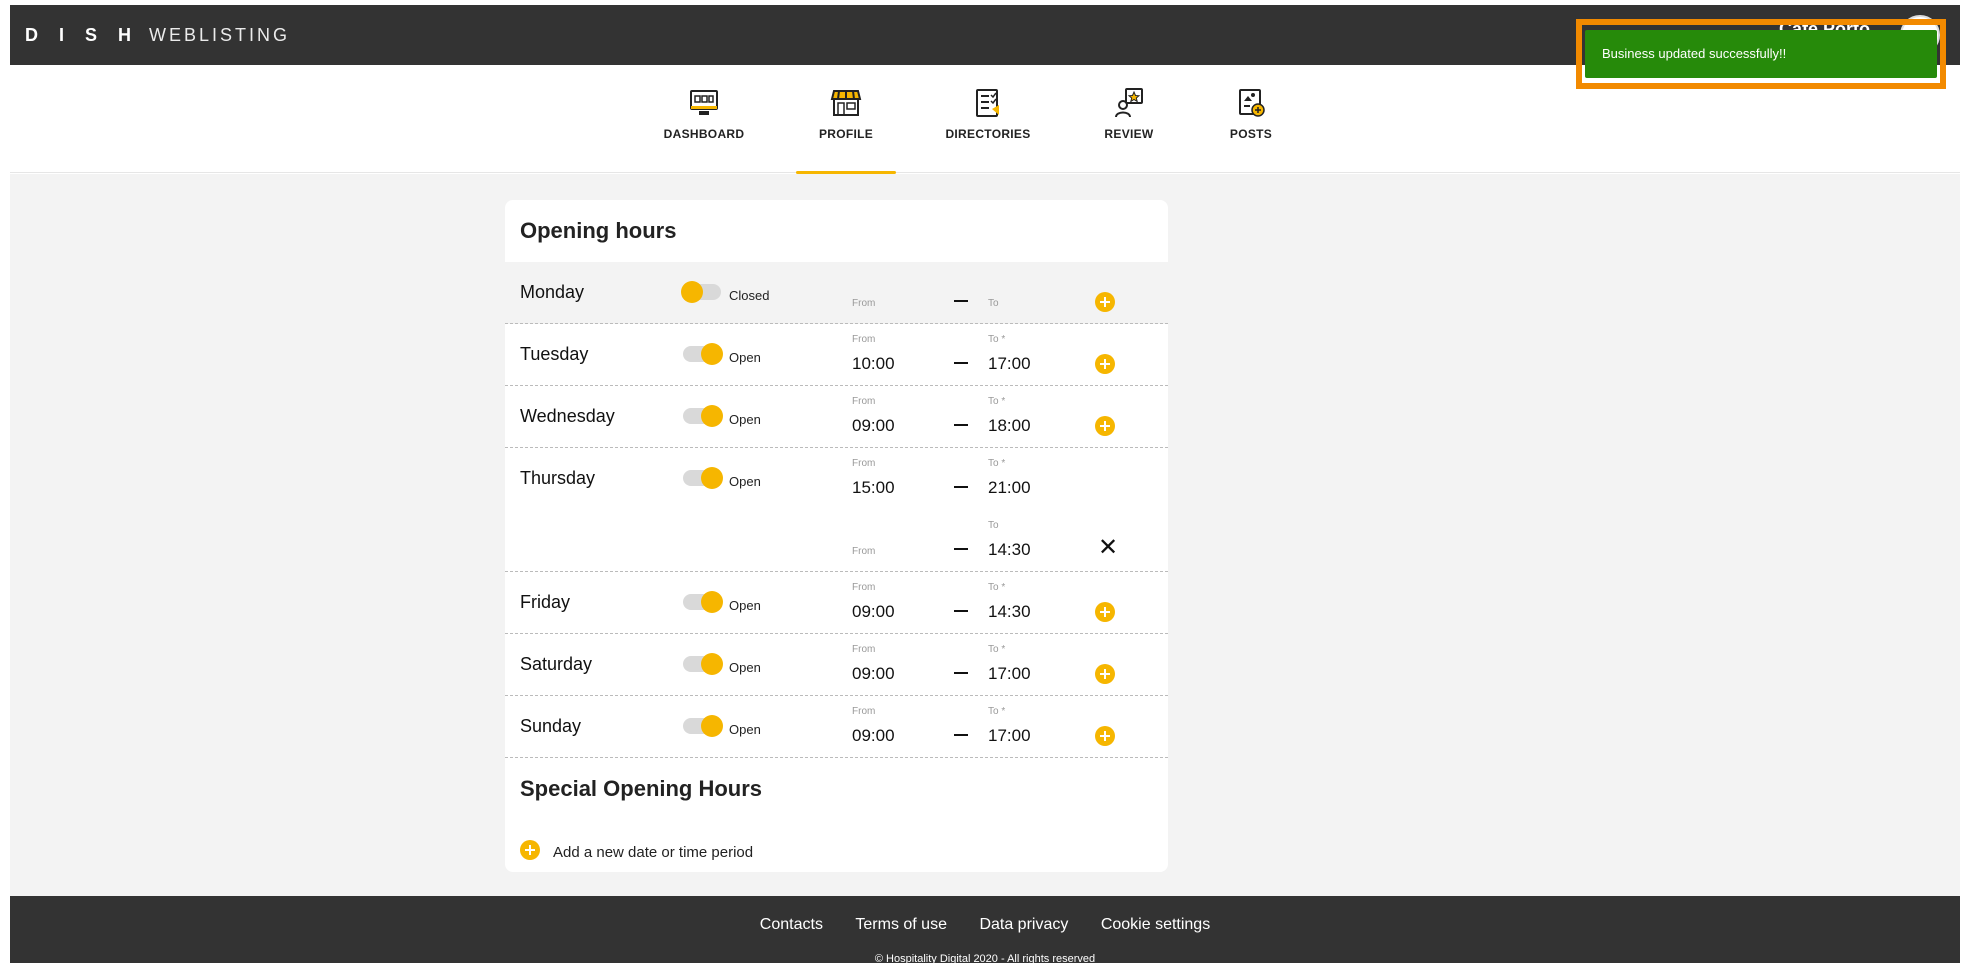  What do you see at coordinates (598, 230) in the screenshot?
I see `opening-hours-title: Opening hours` at bounding box center [598, 230].